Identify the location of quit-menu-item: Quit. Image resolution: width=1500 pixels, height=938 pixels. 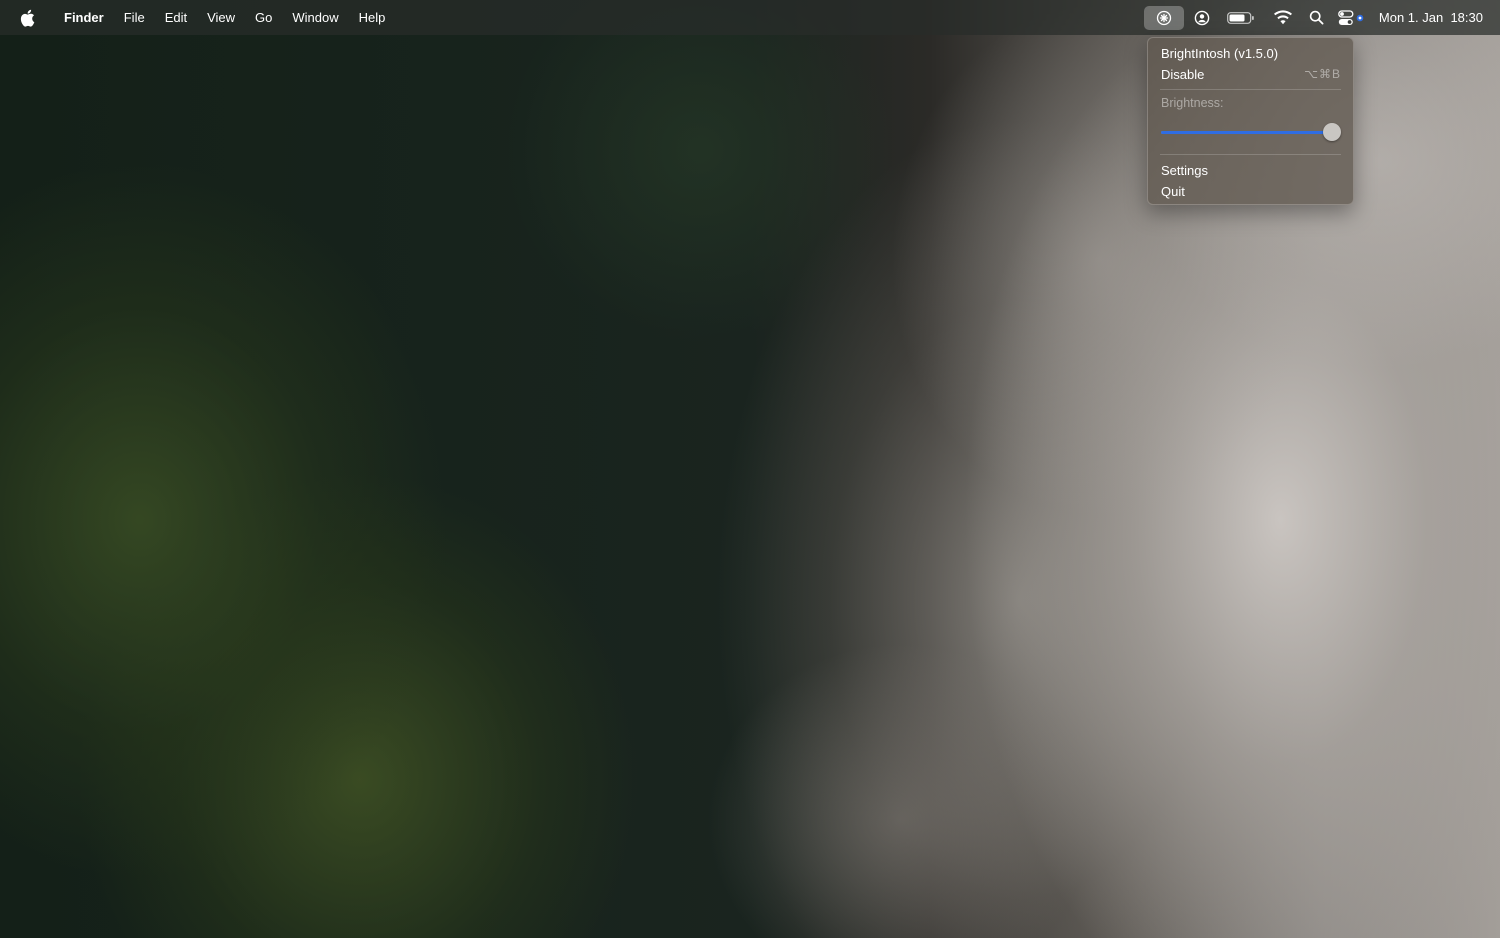
(1251, 191).